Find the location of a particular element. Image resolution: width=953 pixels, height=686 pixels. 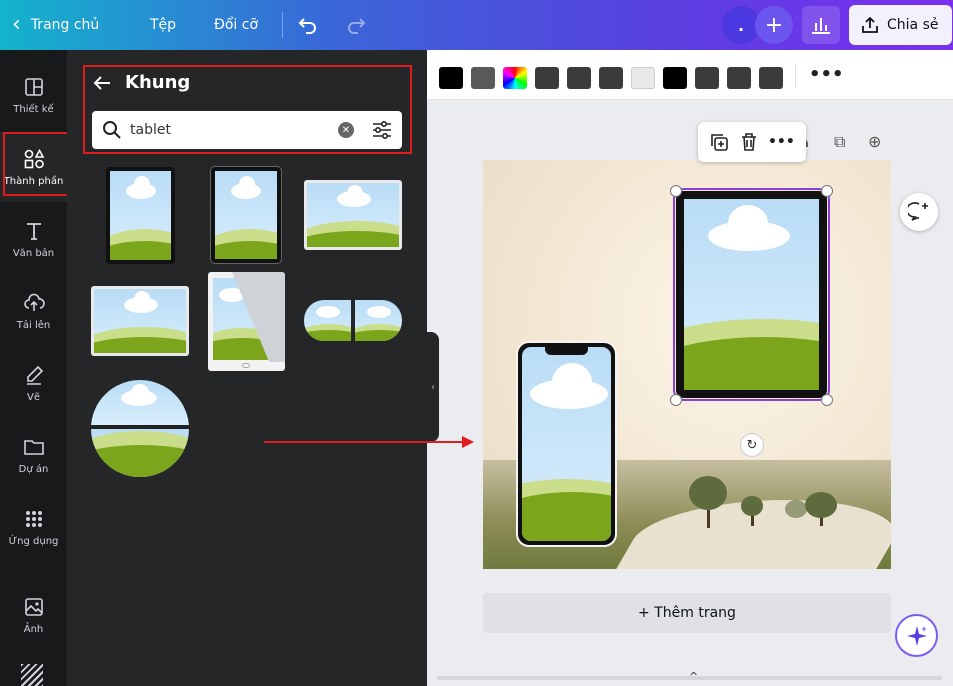

plus-icon: + is located at coordinates (774, 25).